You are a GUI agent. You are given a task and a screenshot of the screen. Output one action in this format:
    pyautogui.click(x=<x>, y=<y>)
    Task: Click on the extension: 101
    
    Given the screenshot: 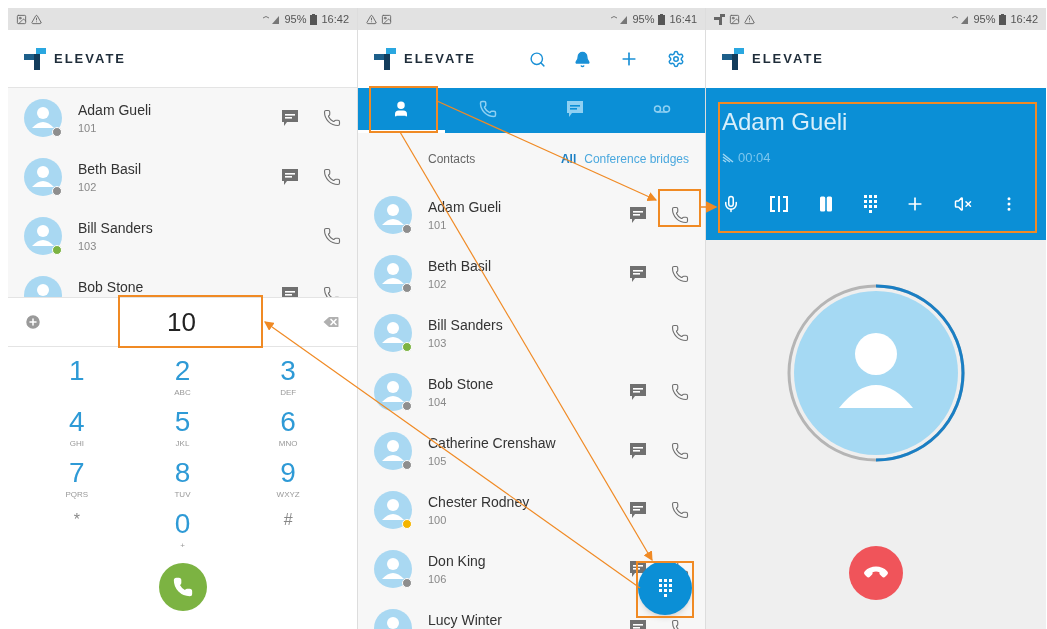 What is the action you would take?
    pyautogui.click(x=438, y=225)
    